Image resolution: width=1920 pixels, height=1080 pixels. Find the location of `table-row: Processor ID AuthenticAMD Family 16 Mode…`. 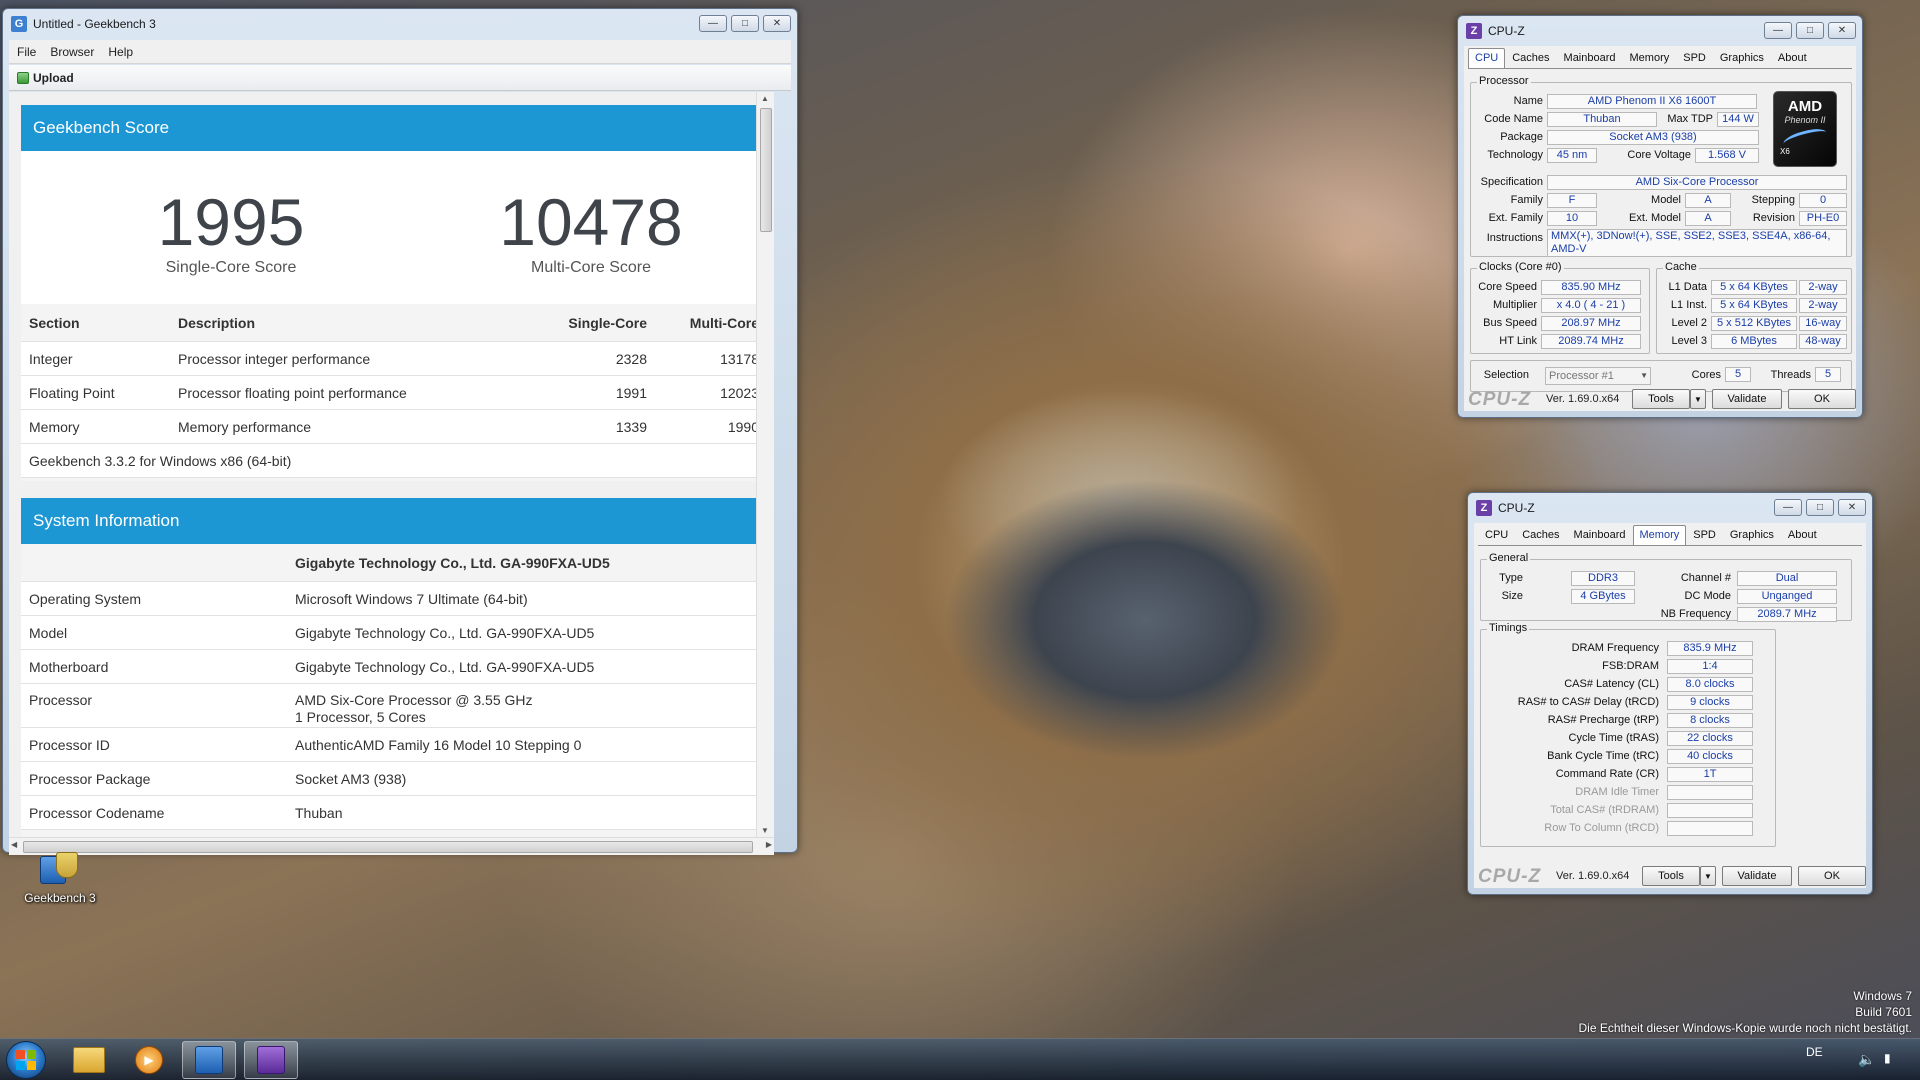

table-row: Processor ID AuthenticAMD Family 16 Mode… is located at coordinates (394, 745).